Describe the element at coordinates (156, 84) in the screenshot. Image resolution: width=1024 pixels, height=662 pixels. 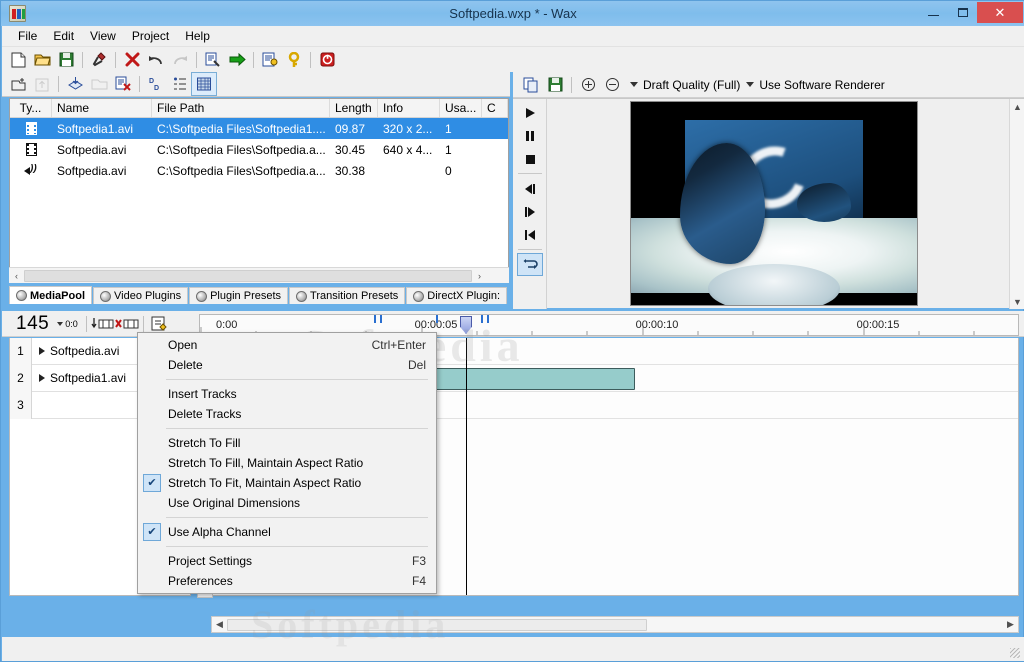
I see `sort-by-name-icon: DD` at that location.